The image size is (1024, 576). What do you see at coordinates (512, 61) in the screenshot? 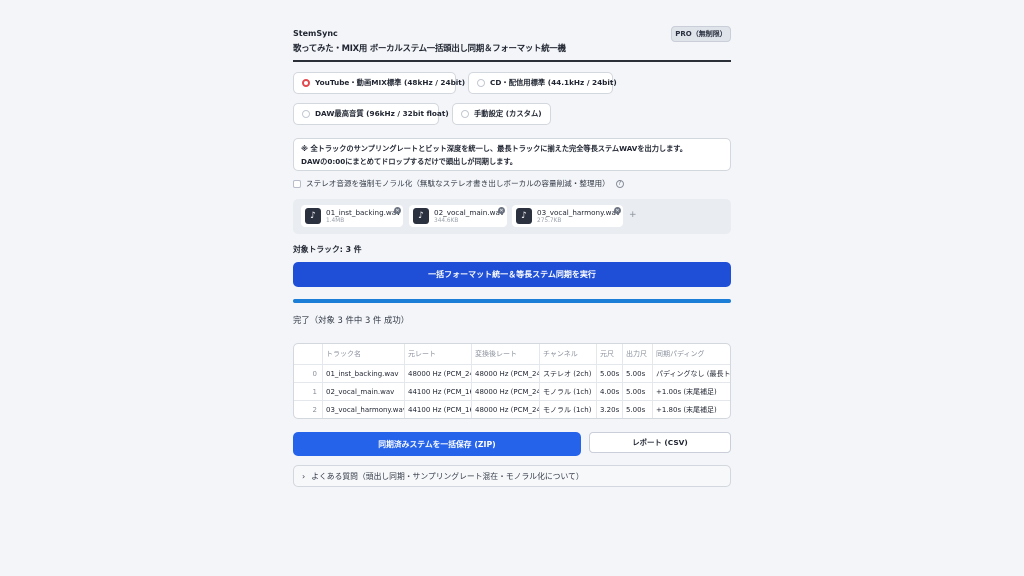
I see `header-divider` at bounding box center [512, 61].